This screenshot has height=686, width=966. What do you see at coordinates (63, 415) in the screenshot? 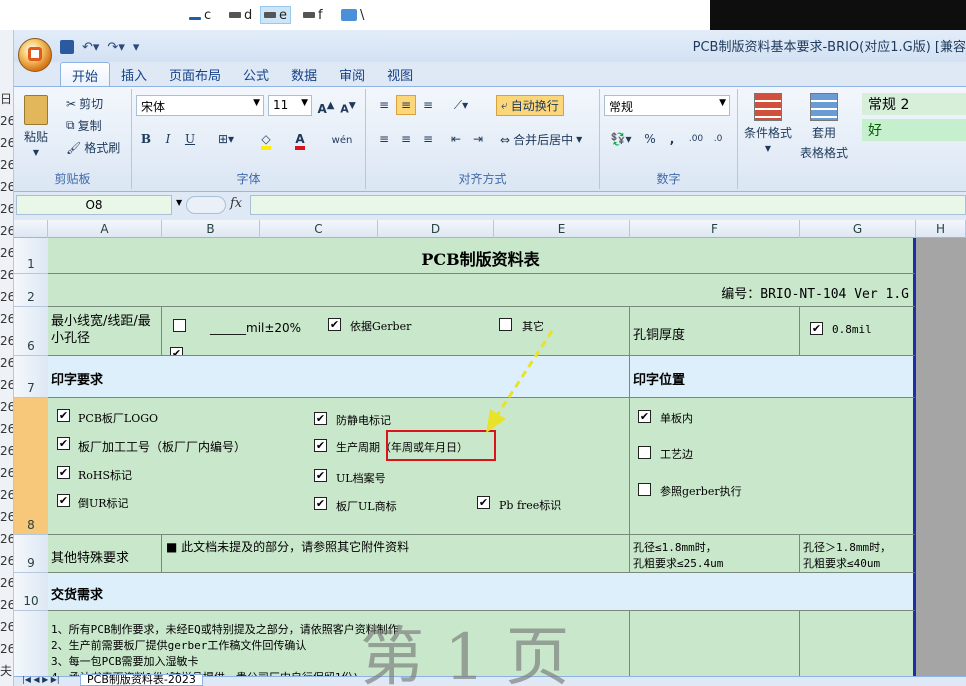
I see `logo-checkbox` at bounding box center [63, 415].